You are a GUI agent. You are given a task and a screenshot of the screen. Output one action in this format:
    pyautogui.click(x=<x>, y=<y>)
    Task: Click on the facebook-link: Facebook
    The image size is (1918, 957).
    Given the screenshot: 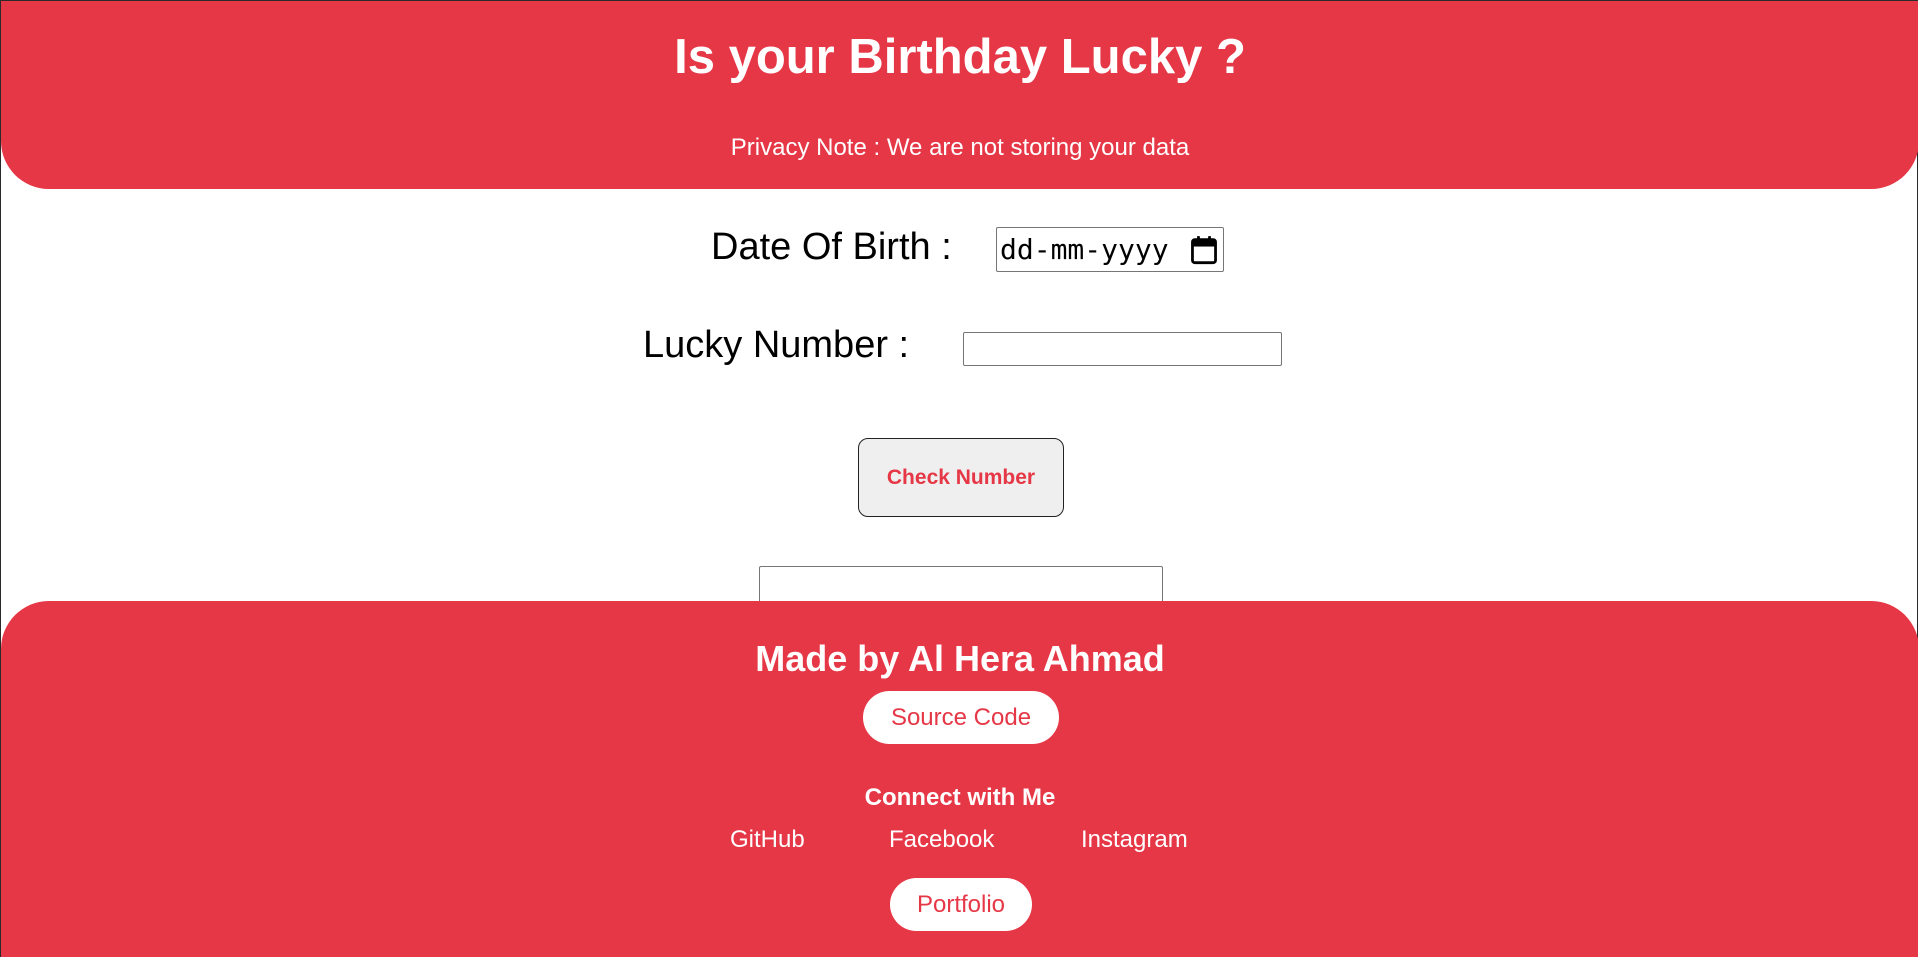 What is the action you would take?
    pyautogui.click(x=941, y=840)
    